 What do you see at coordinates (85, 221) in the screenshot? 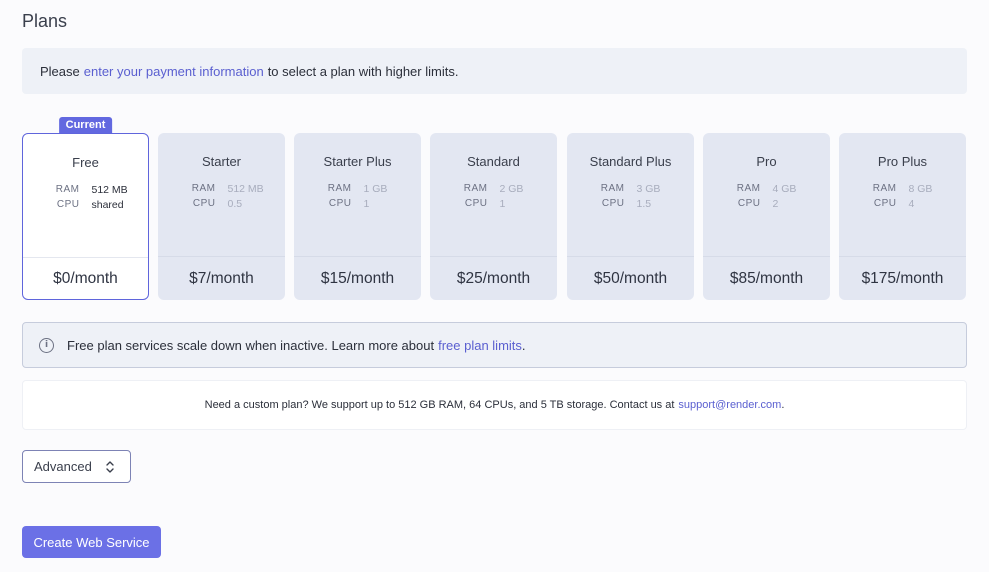
I see `plan-specs: RAM 512 MB CPU shared` at bounding box center [85, 221].